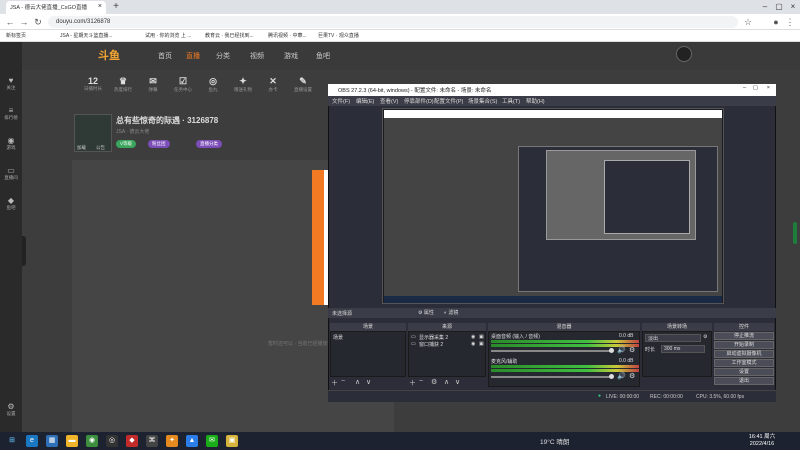  Describe the element at coordinates (209, 144) in the screenshot. I see `category-pill: 直播分类` at that location.